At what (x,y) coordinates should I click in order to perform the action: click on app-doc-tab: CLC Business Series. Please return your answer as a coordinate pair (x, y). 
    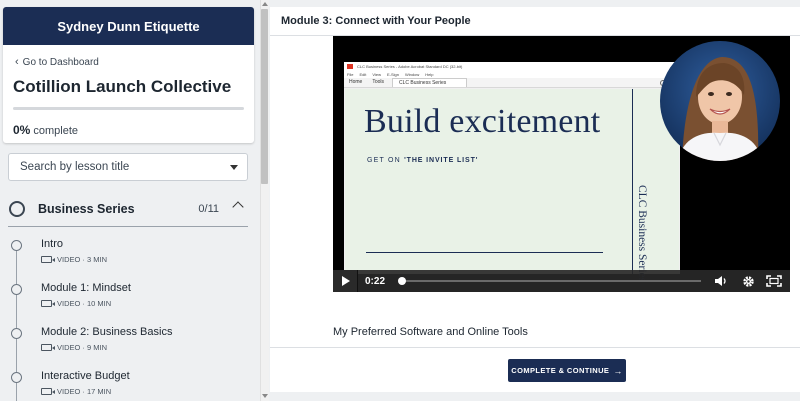
    Looking at the image, I should click on (430, 82).